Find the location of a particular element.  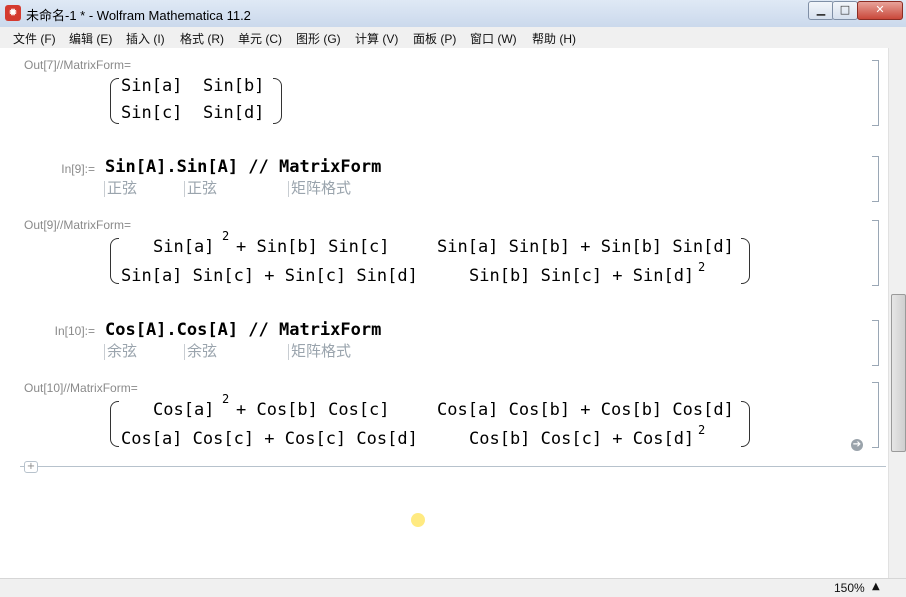

matrix-entry: Sin[a] Sin[b] + Sin[b] Sin[d] is located at coordinates (585, 247).